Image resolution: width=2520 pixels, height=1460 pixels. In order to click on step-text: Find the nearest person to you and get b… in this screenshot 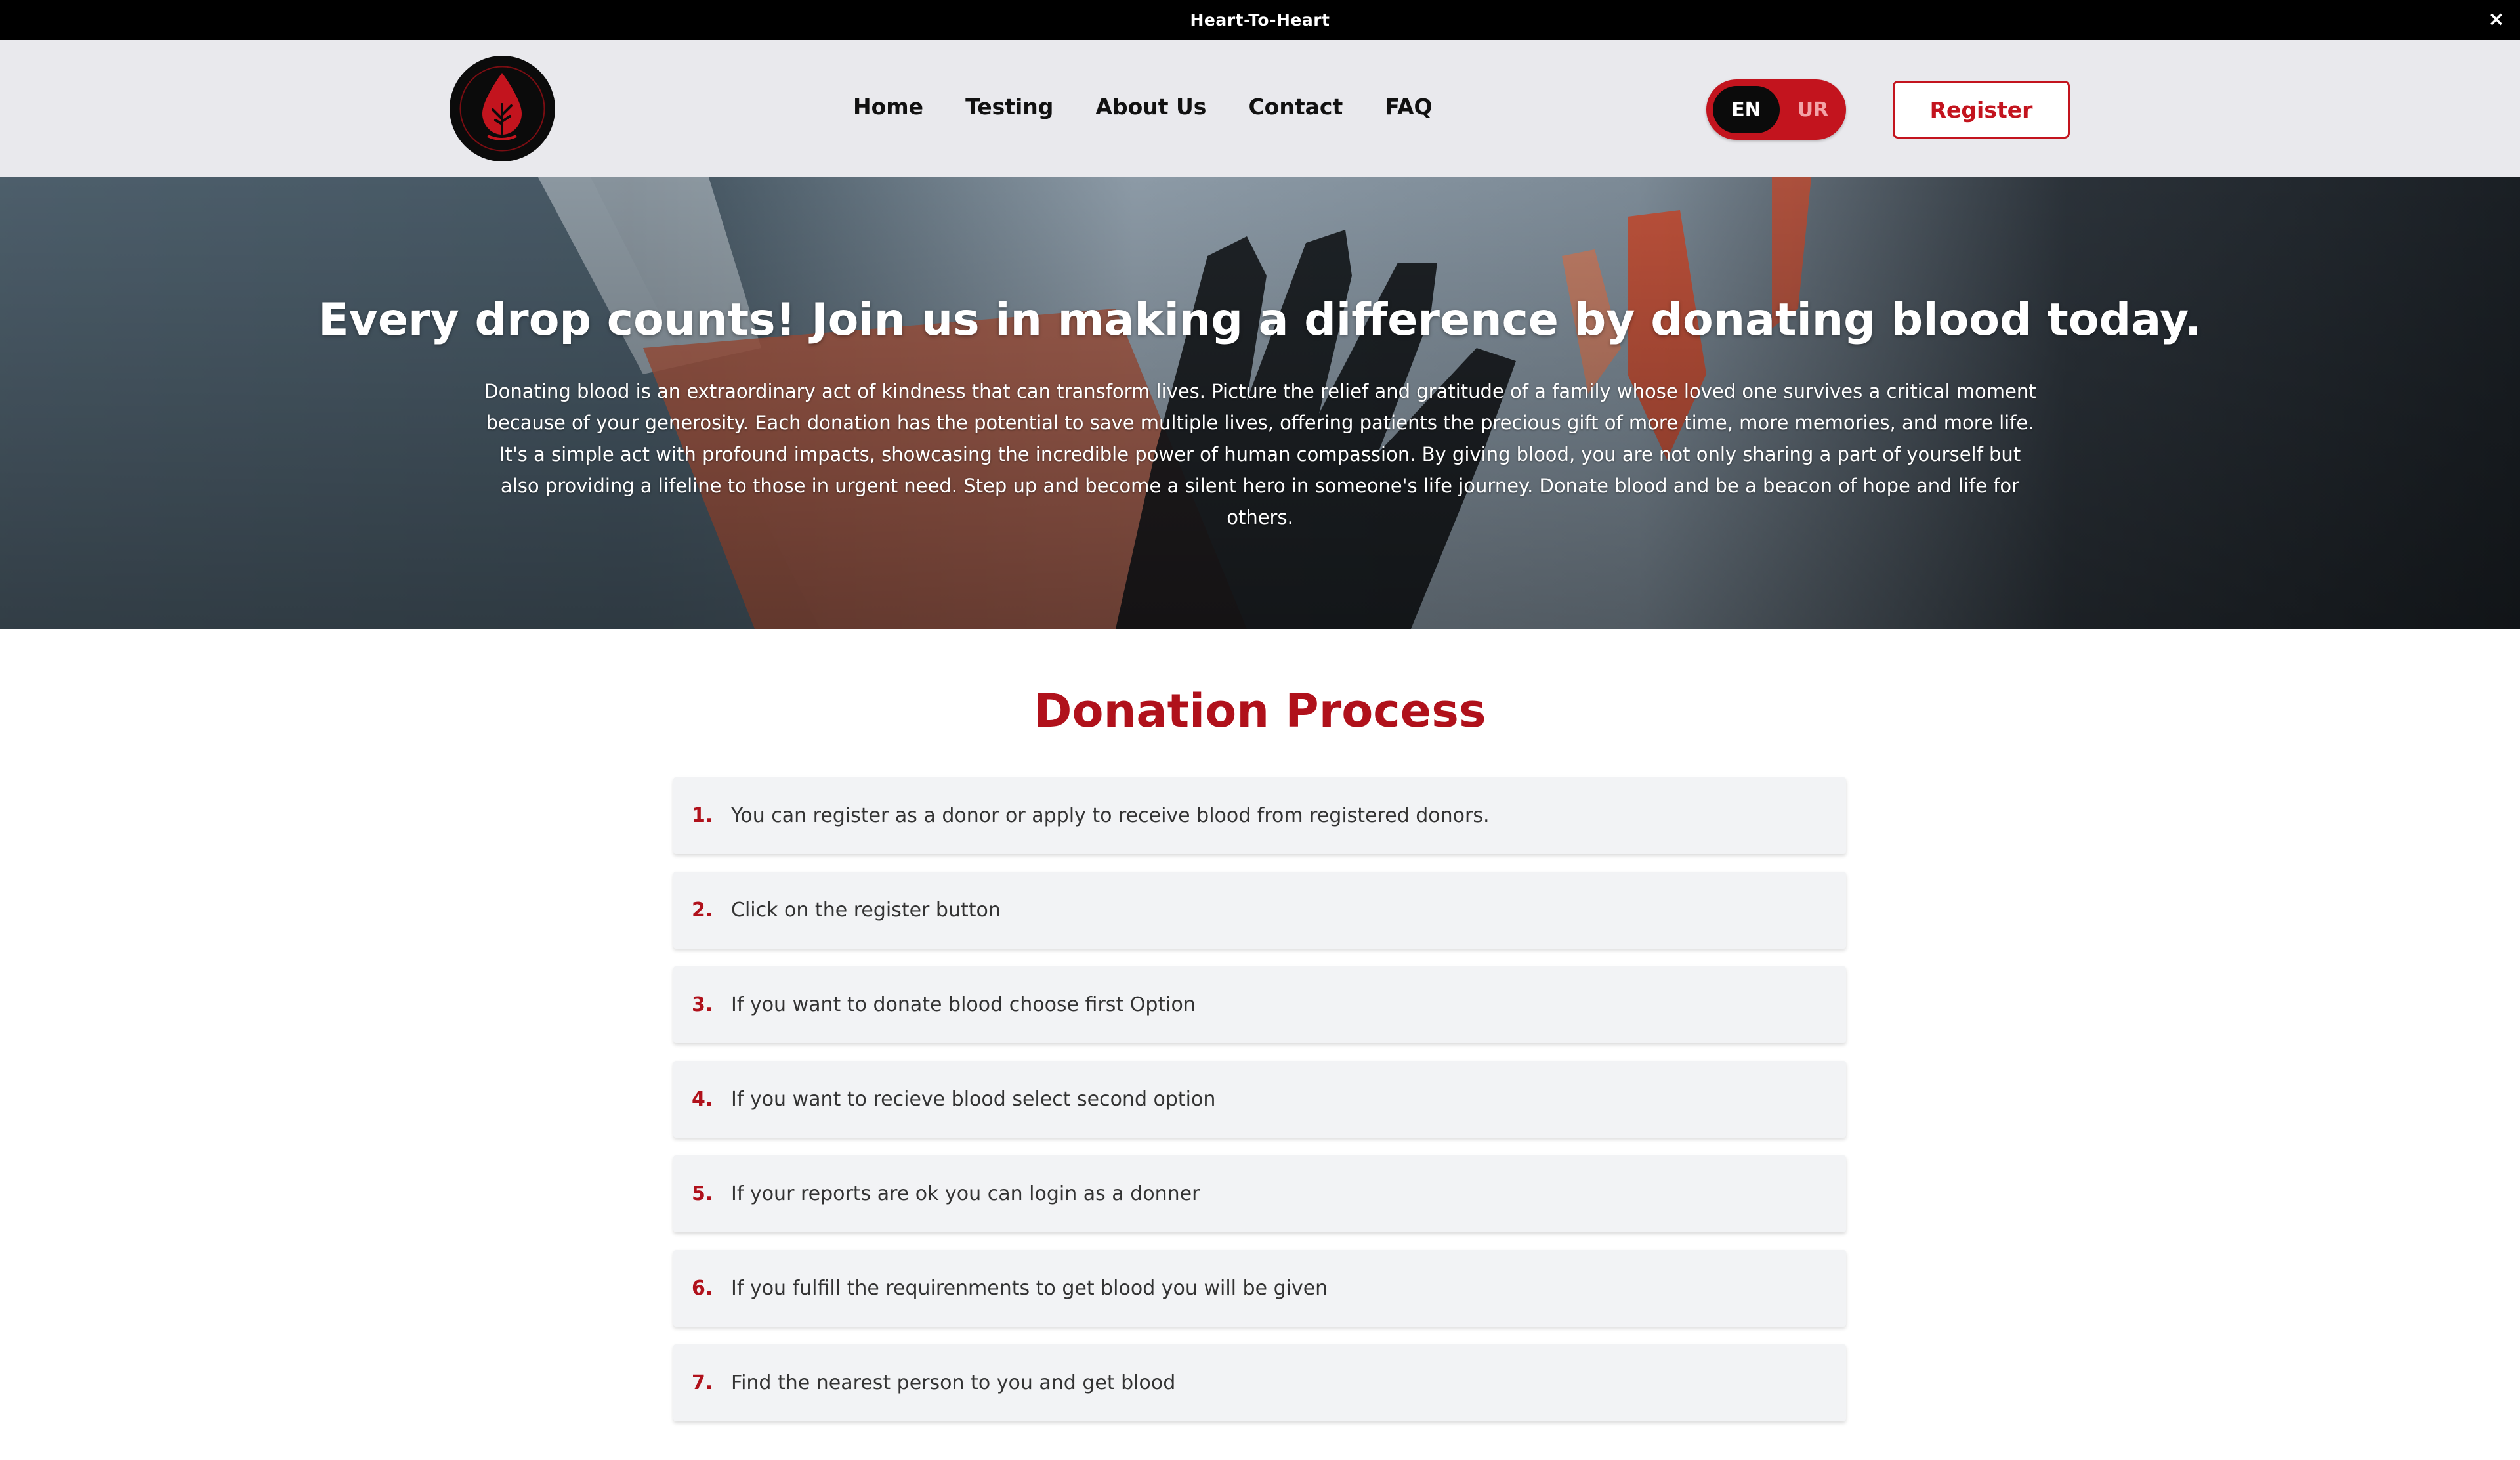, I will do `click(953, 1382)`.